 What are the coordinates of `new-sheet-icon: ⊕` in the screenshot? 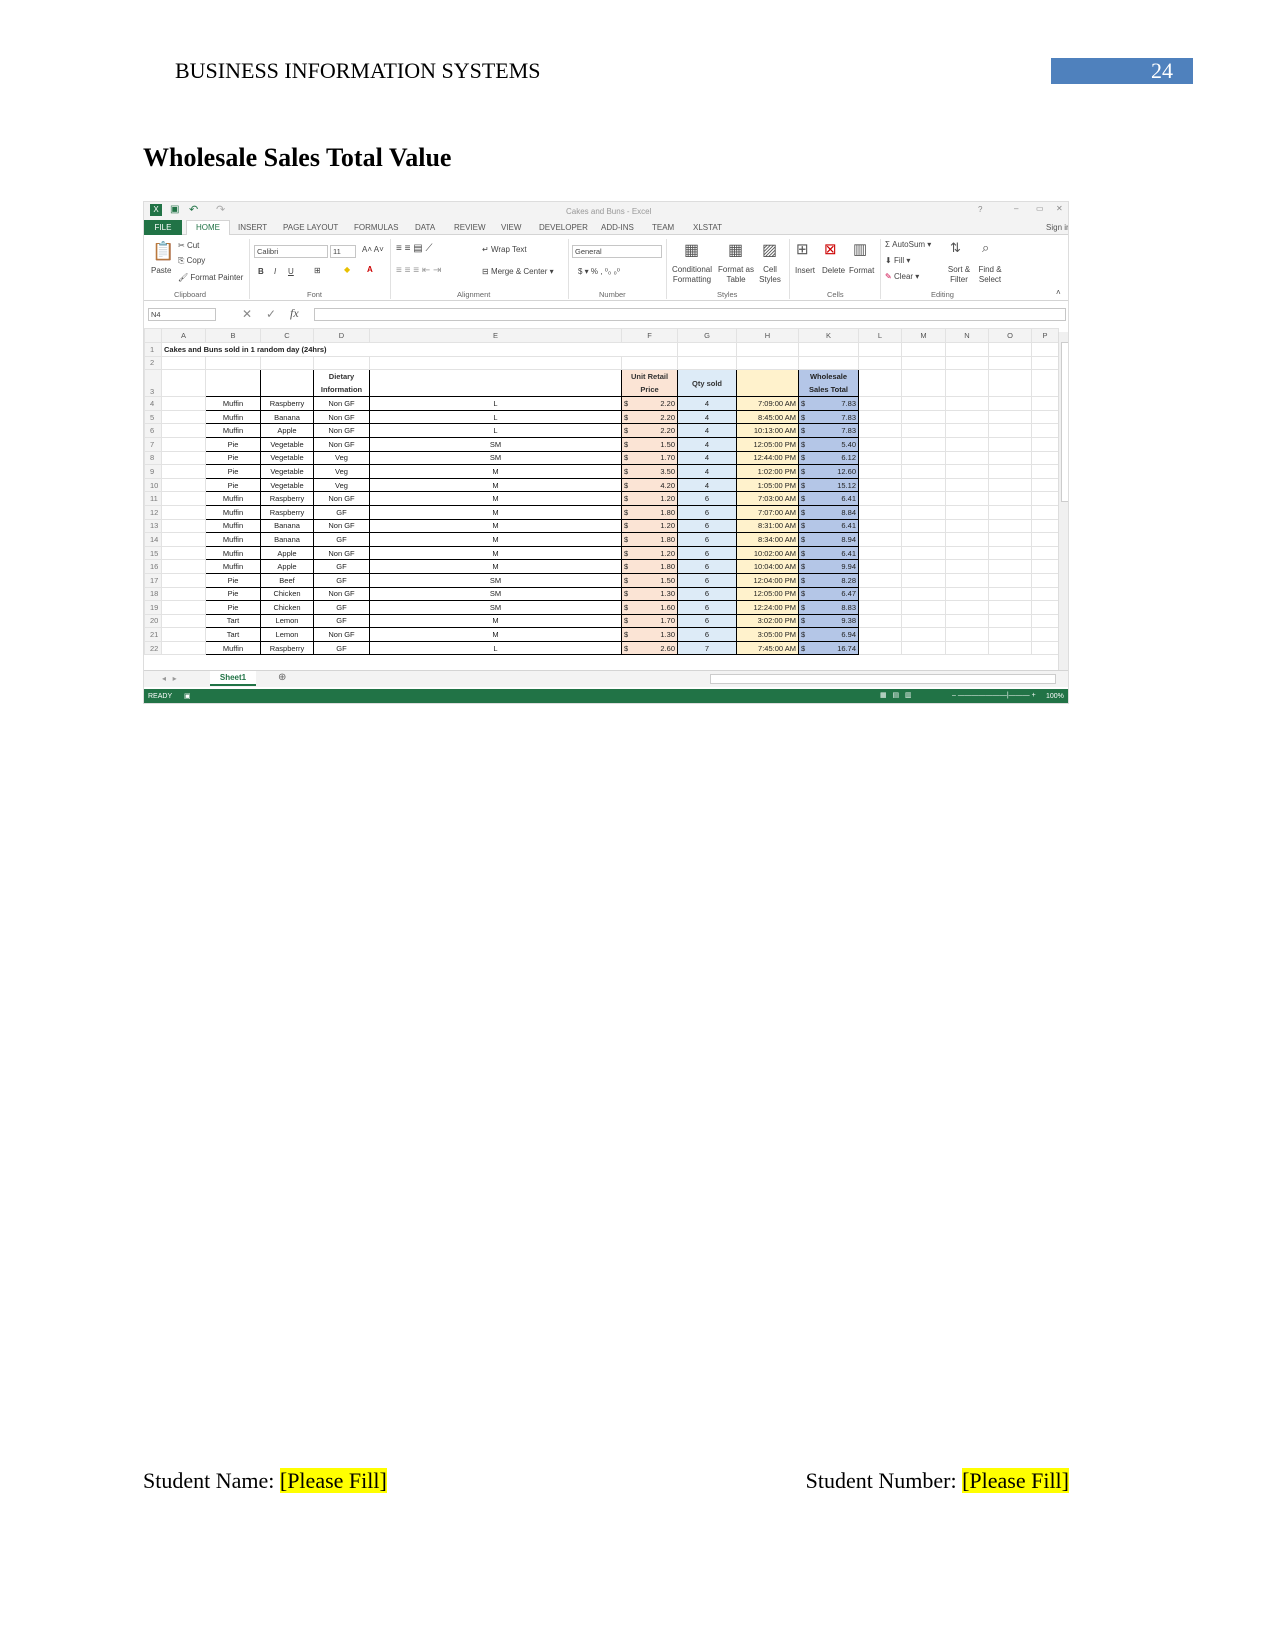 It's located at (282, 677).